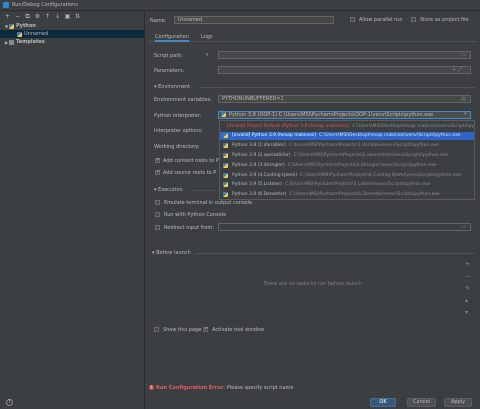 Image resolution: width=480 pixels, height=409 pixels. Describe the element at coordinates (254, 20) in the screenshot. I see `name-input: Unnamed` at that location.